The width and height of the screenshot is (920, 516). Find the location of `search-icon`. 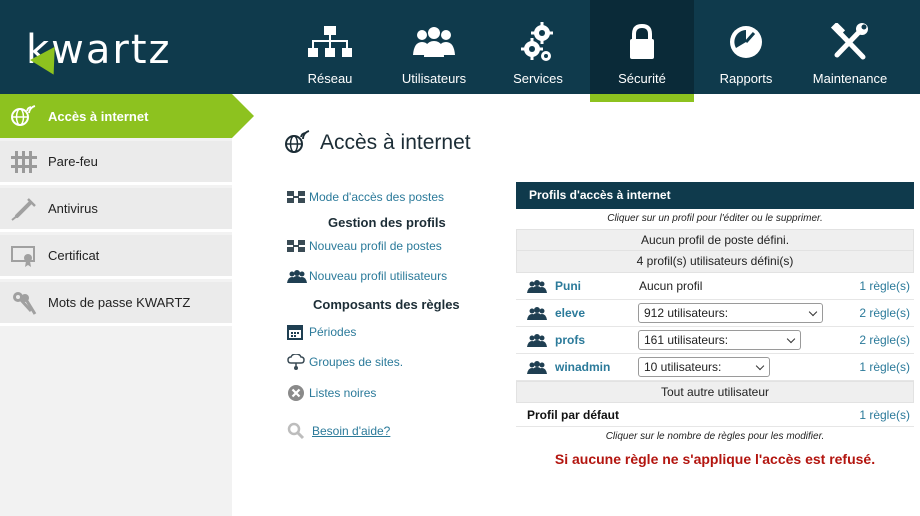

search-icon is located at coordinates (299, 431).